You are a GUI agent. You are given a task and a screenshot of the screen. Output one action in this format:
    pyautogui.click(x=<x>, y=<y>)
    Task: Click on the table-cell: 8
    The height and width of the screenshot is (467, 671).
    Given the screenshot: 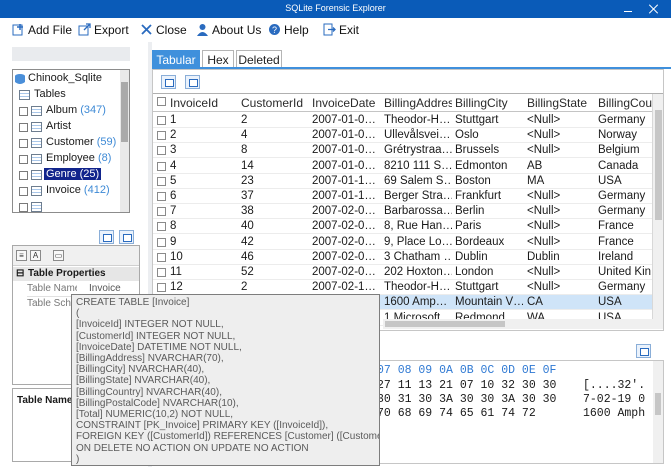 What is the action you would take?
    pyautogui.click(x=244, y=150)
    